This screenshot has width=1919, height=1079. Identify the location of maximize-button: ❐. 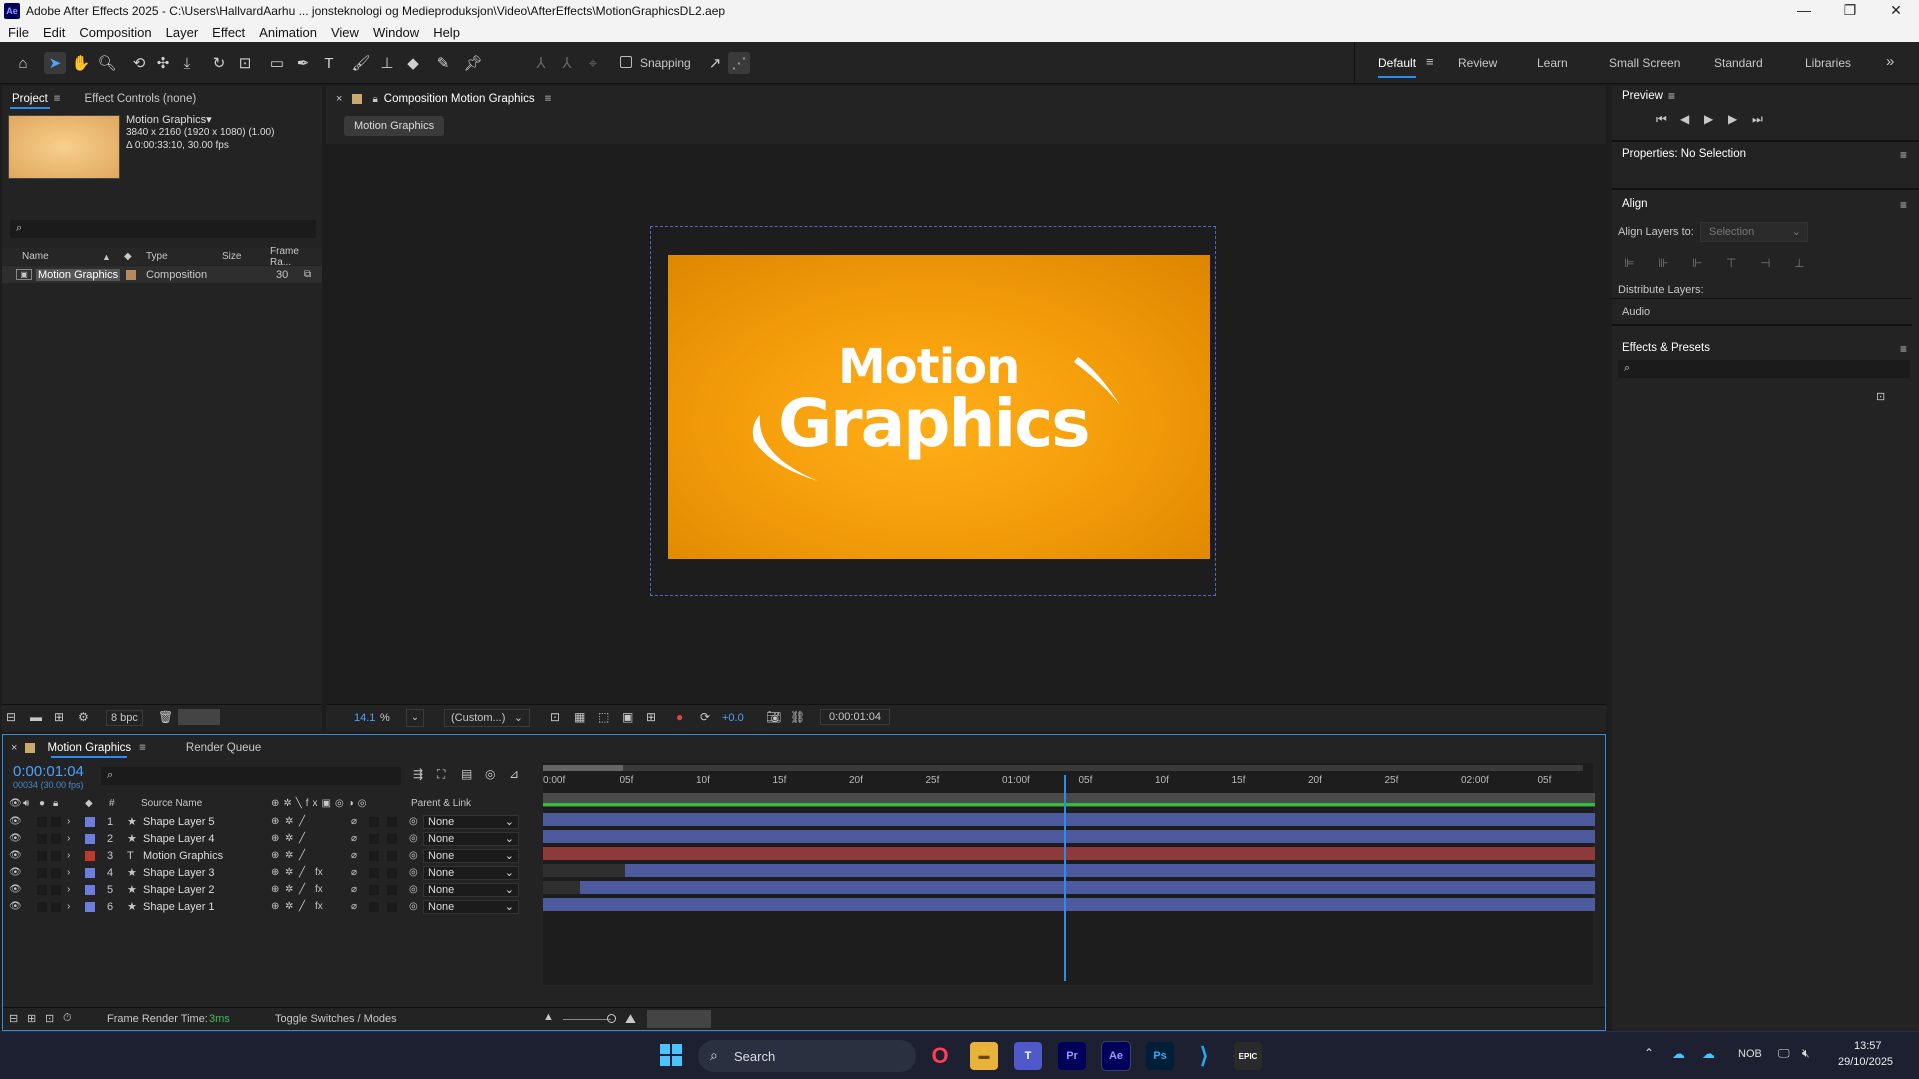
(1850, 11).